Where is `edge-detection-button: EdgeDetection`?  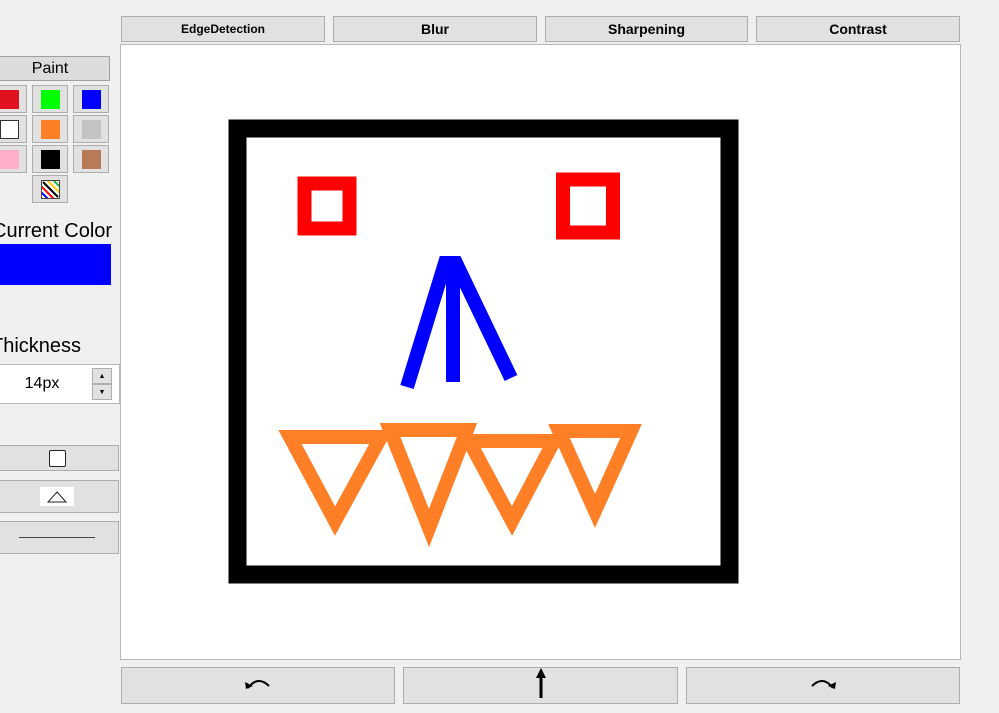
edge-detection-button: EdgeDetection is located at coordinates (223, 29).